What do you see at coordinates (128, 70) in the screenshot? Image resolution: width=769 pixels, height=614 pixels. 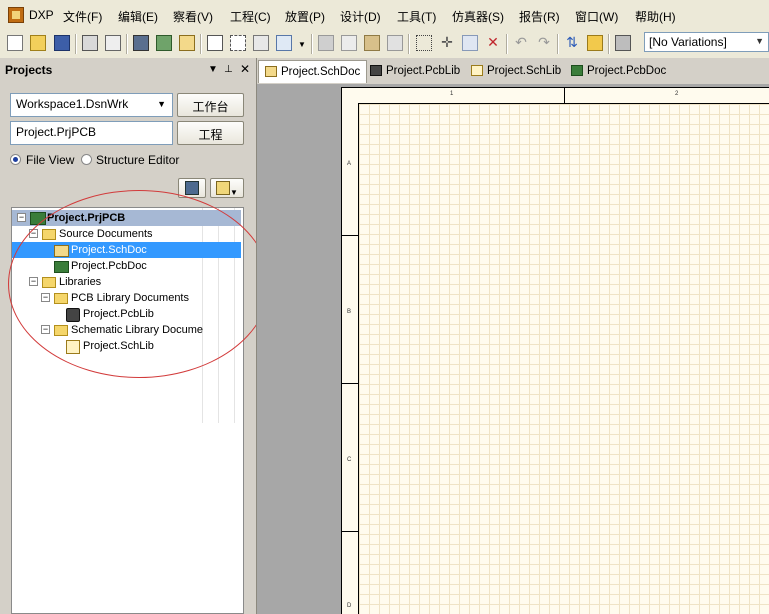 I see `projects-panel-header: Projects ▼ ⊥ ✕` at bounding box center [128, 70].